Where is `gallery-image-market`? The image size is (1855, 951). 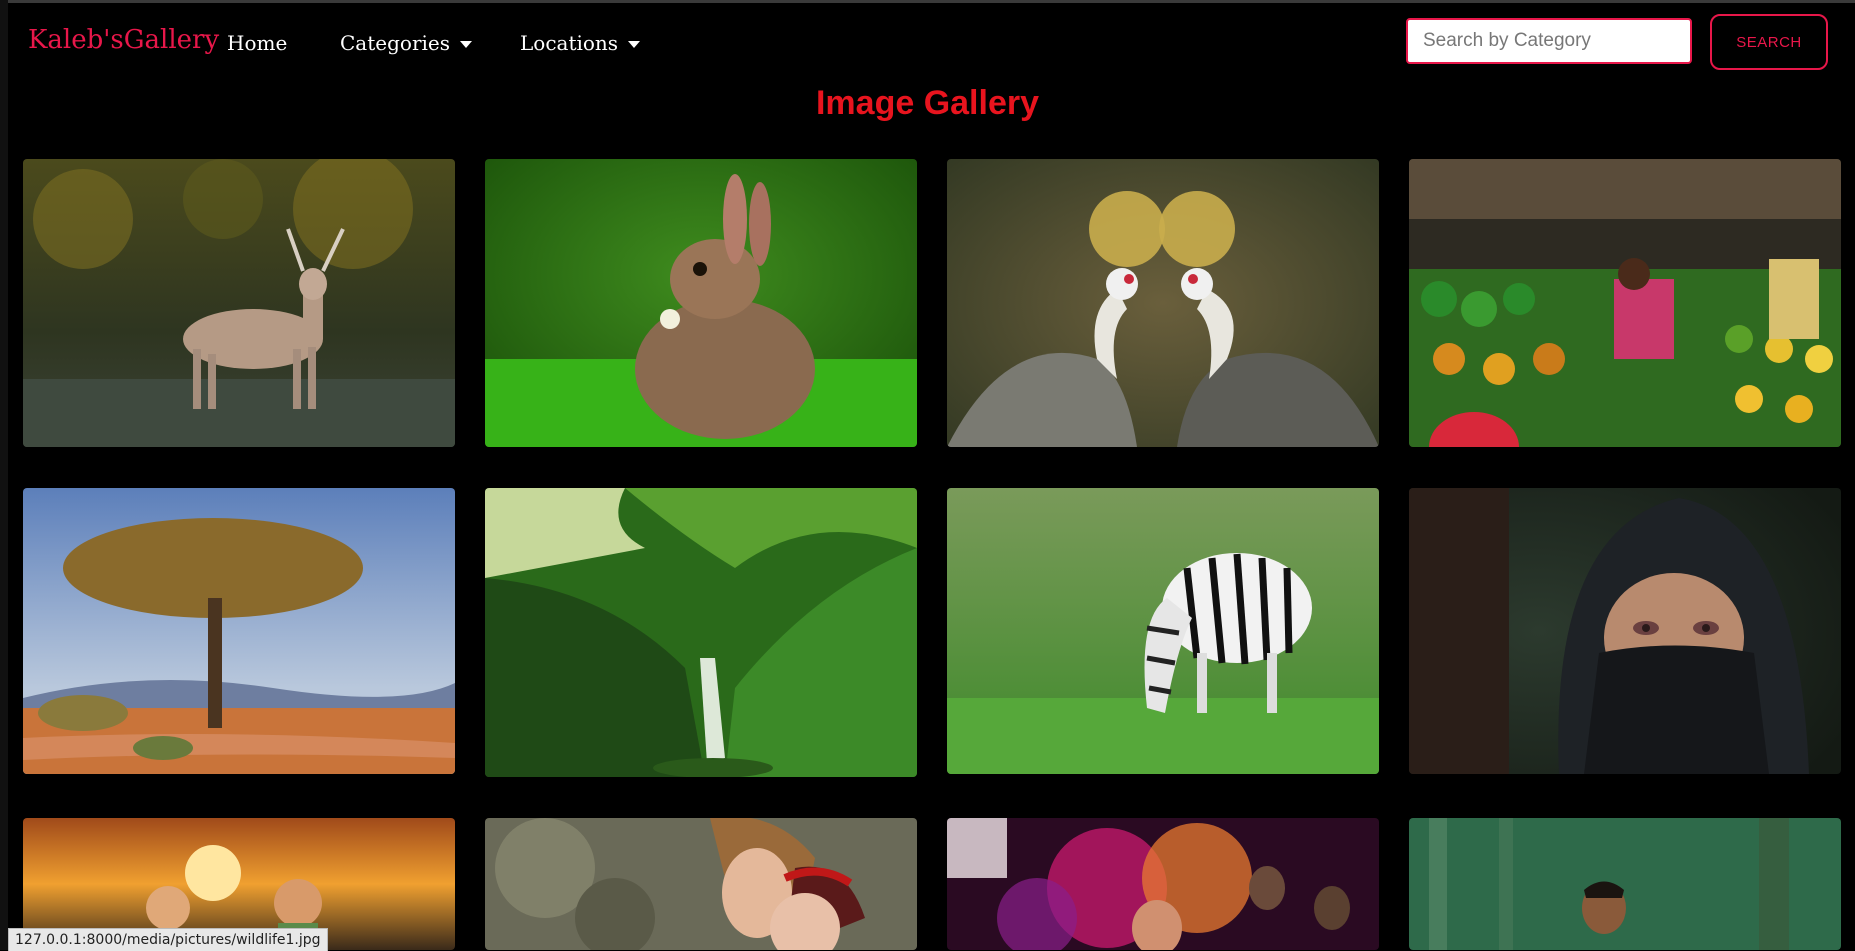
gallery-image-market is located at coordinates (1625, 303).